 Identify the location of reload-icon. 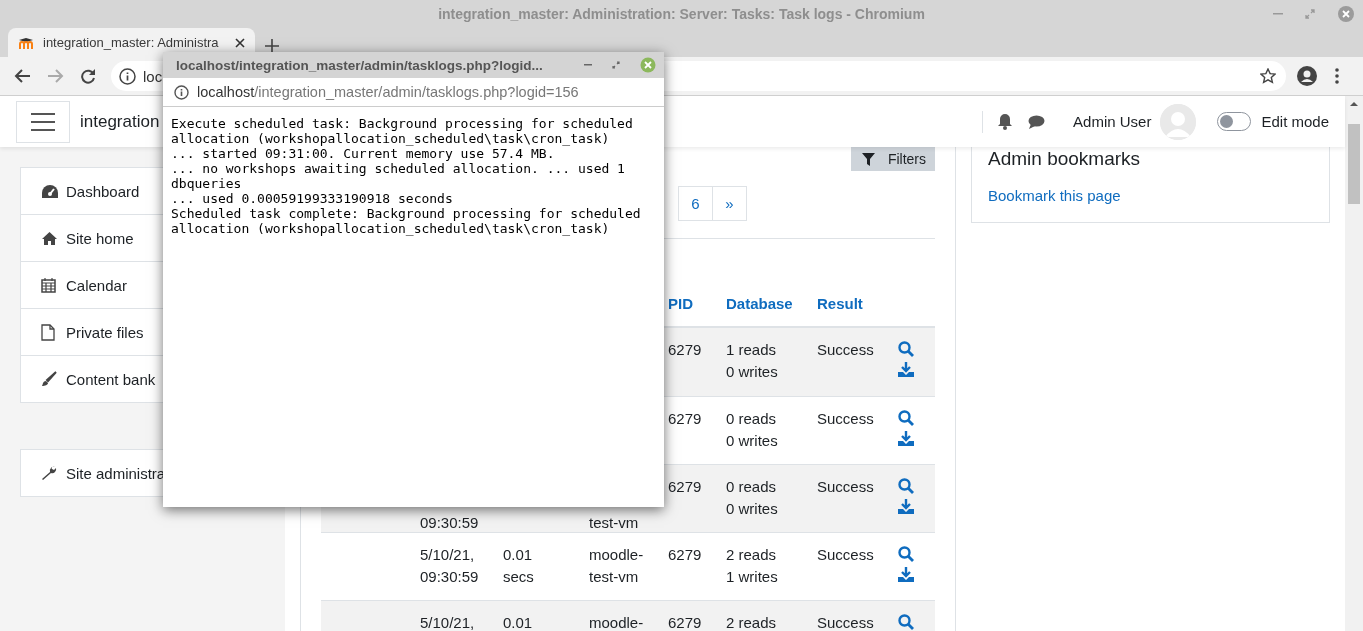
(88, 76).